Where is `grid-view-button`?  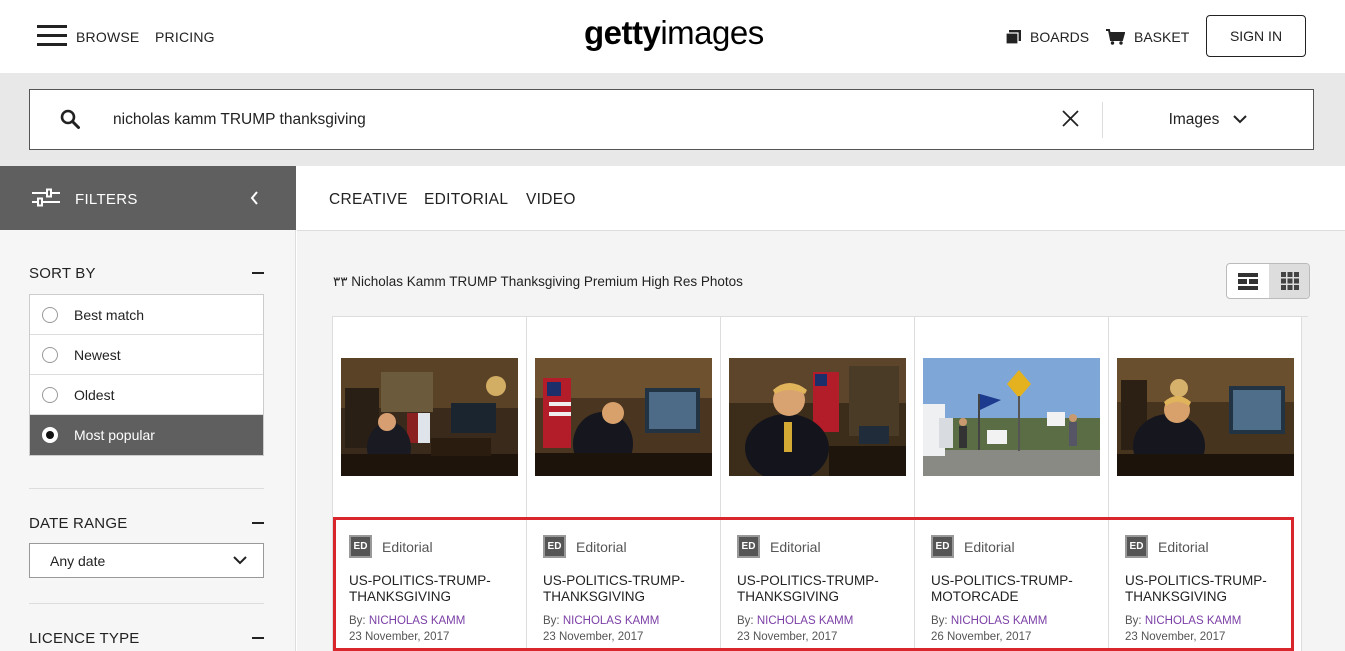
grid-view-button is located at coordinates (1289, 281).